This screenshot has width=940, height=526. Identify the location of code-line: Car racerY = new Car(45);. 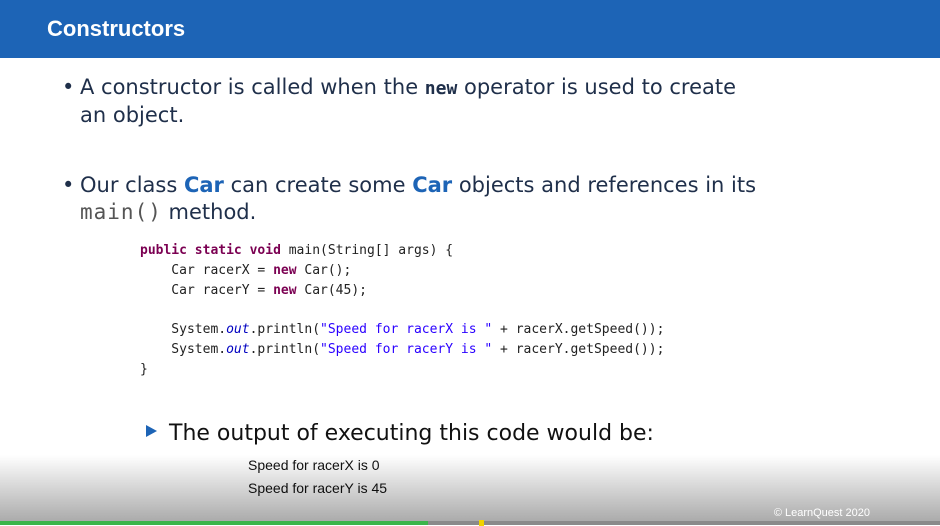
(253, 290).